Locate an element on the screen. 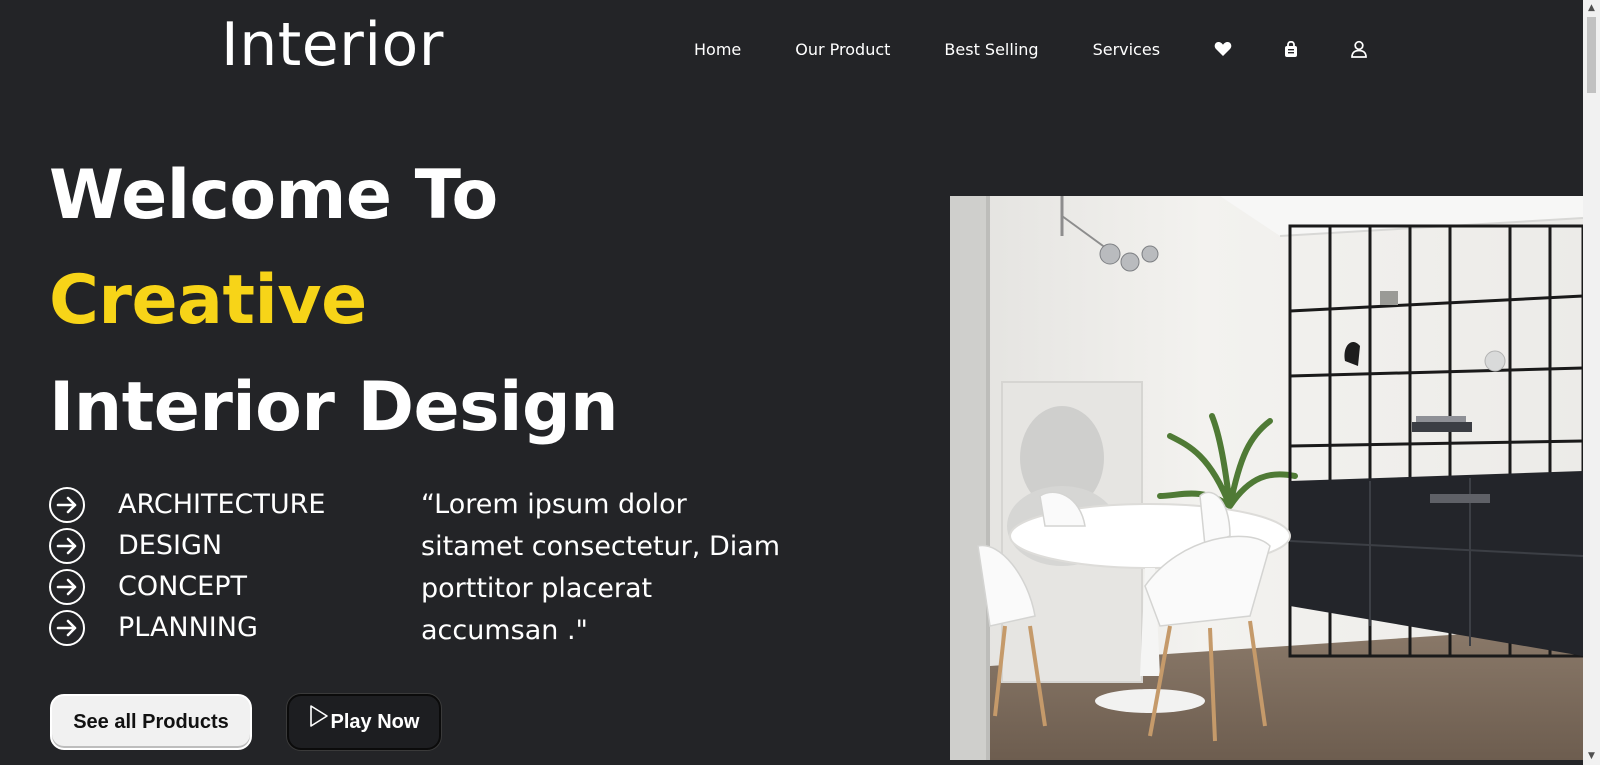 This screenshot has width=1600, height=765. nav-best-selling: Best Selling is located at coordinates (991, 49).